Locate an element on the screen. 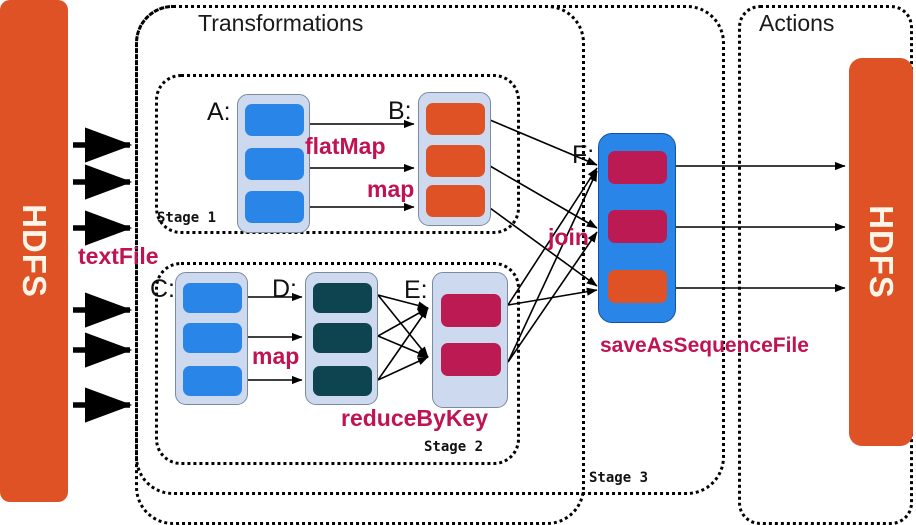  rdd-e-label: E: is located at coordinates (416, 290).